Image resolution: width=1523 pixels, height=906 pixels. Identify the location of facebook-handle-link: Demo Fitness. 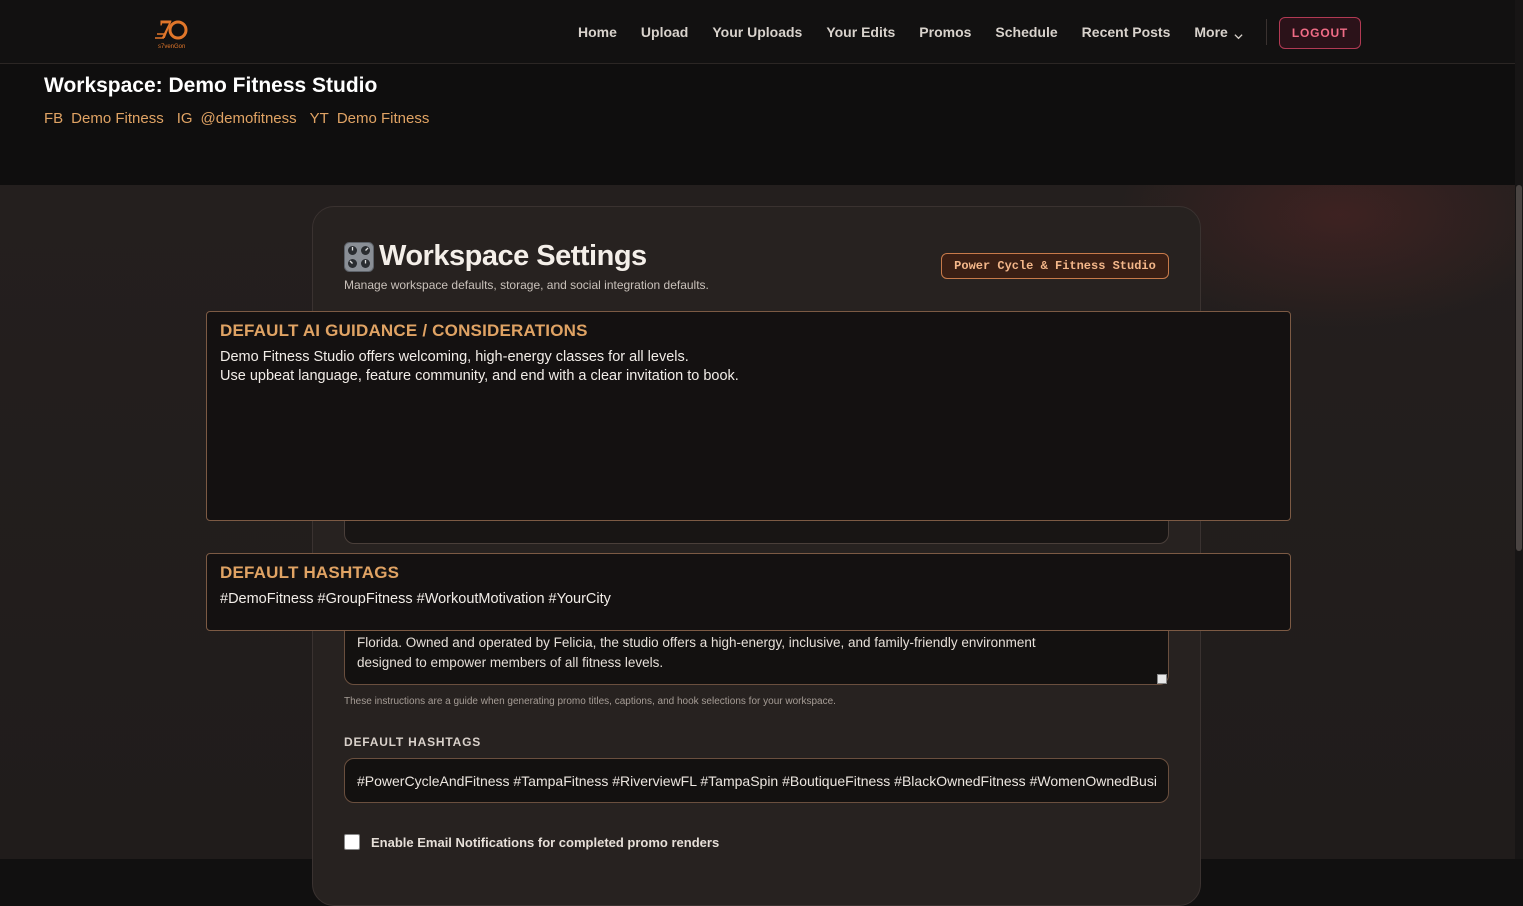
(117, 118).